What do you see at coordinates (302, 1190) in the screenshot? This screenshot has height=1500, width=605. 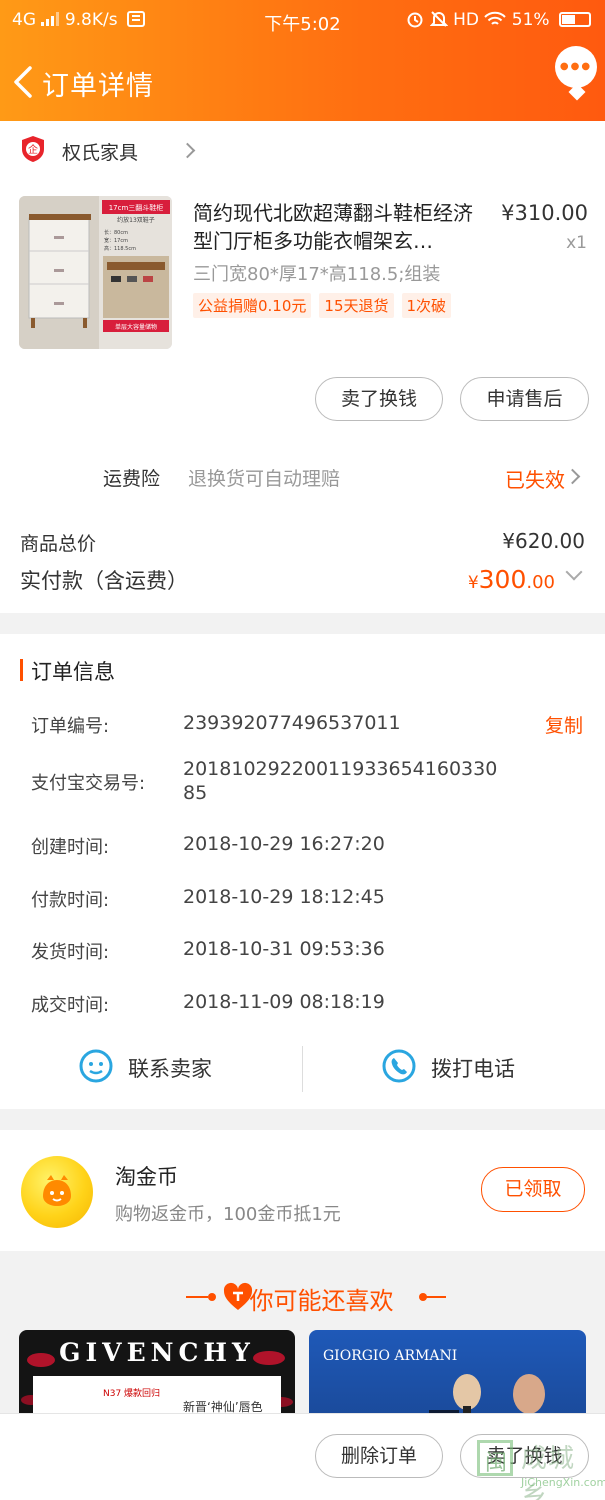 I see `coins-card: 淘金币 购物返金币，100金币抵1元 已领取` at bounding box center [302, 1190].